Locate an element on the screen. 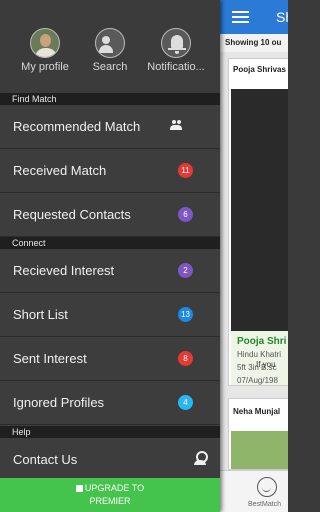  support-agent-icon is located at coordinates (200, 458).